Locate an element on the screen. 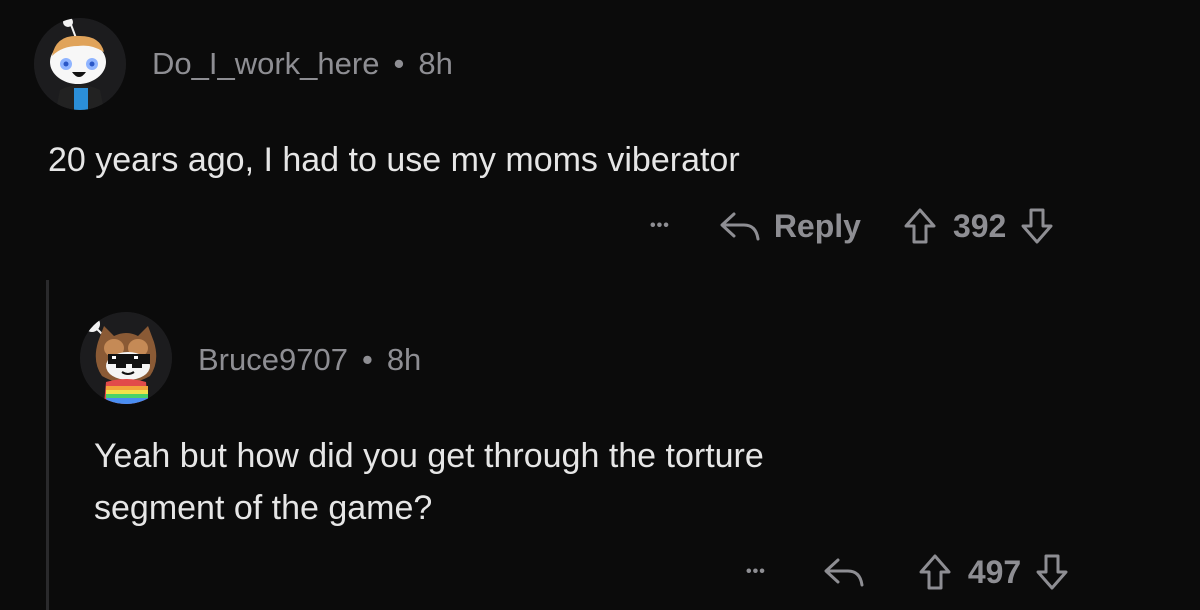  owl-avatar-icon is located at coordinates (126, 358).